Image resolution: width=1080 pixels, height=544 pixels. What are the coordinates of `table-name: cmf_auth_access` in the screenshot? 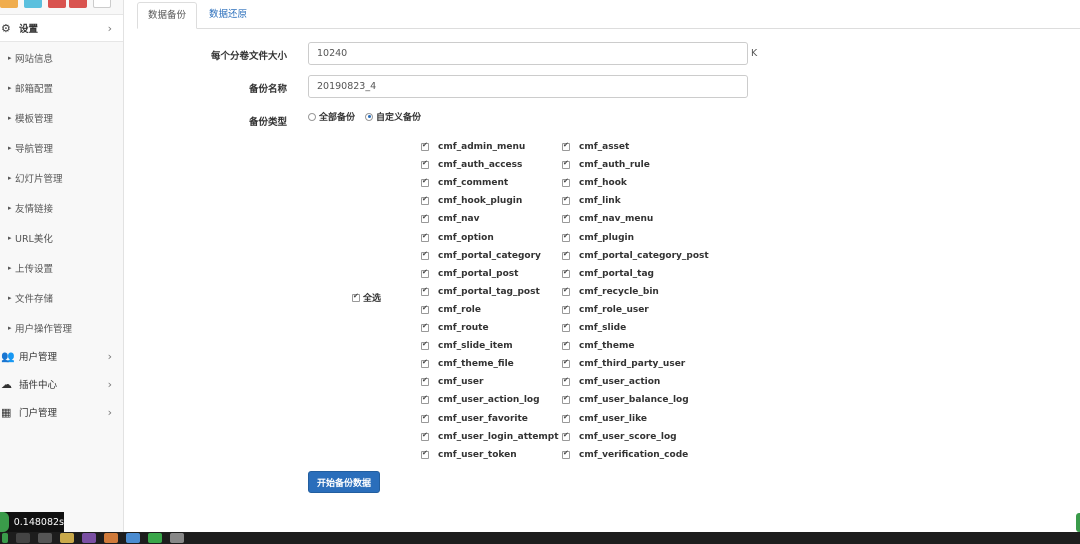 It's located at (480, 165).